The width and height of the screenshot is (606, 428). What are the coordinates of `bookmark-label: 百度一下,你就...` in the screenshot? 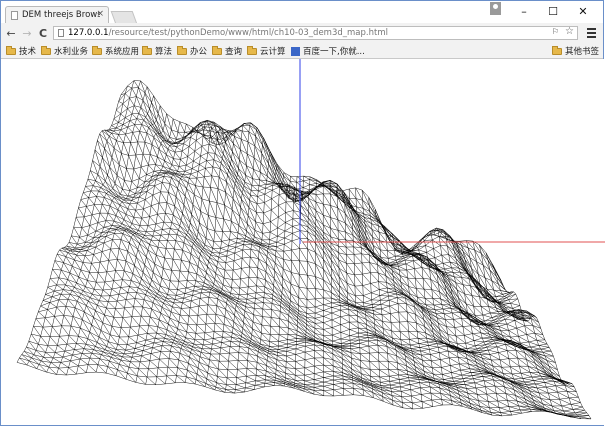 It's located at (334, 52).